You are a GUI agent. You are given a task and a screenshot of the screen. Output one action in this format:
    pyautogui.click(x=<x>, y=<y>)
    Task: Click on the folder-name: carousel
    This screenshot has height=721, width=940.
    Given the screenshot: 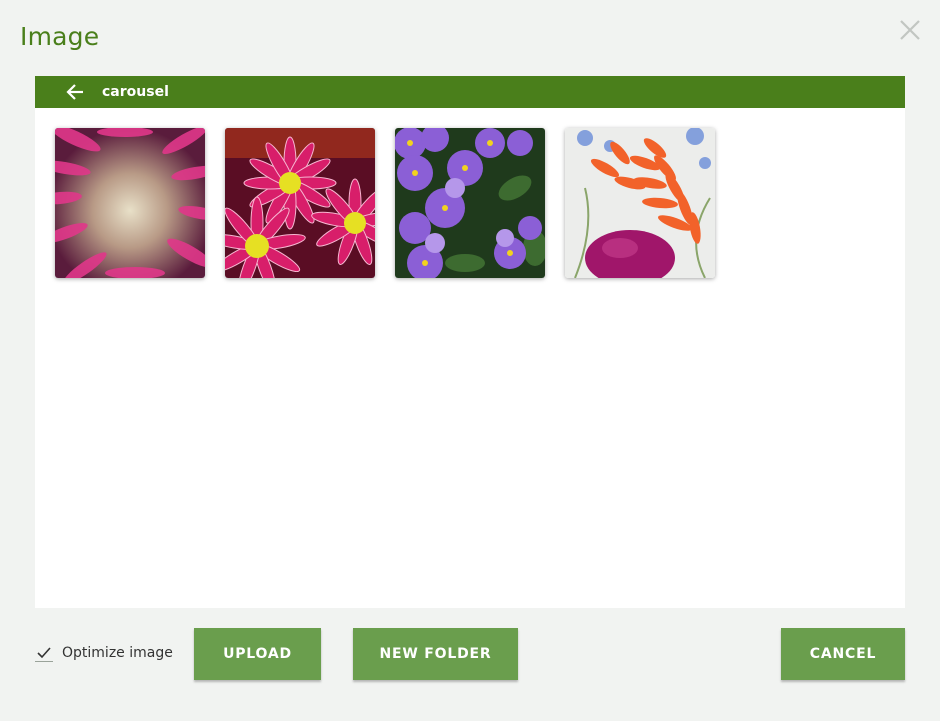 What is the action you would take?
    pyautogui.click(x=135, y=92)
    